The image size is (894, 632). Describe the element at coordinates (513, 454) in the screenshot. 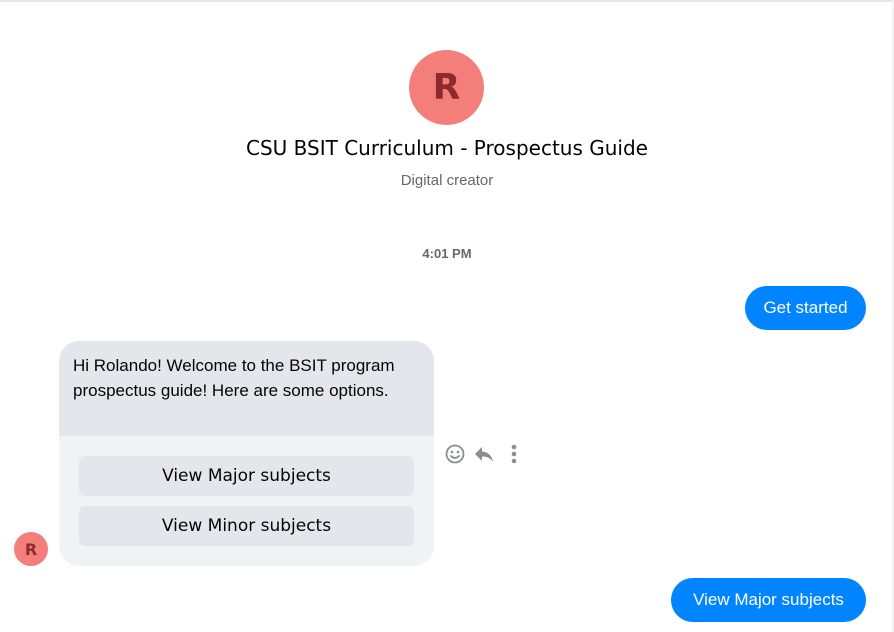

I see `more-options-icon` at that location.